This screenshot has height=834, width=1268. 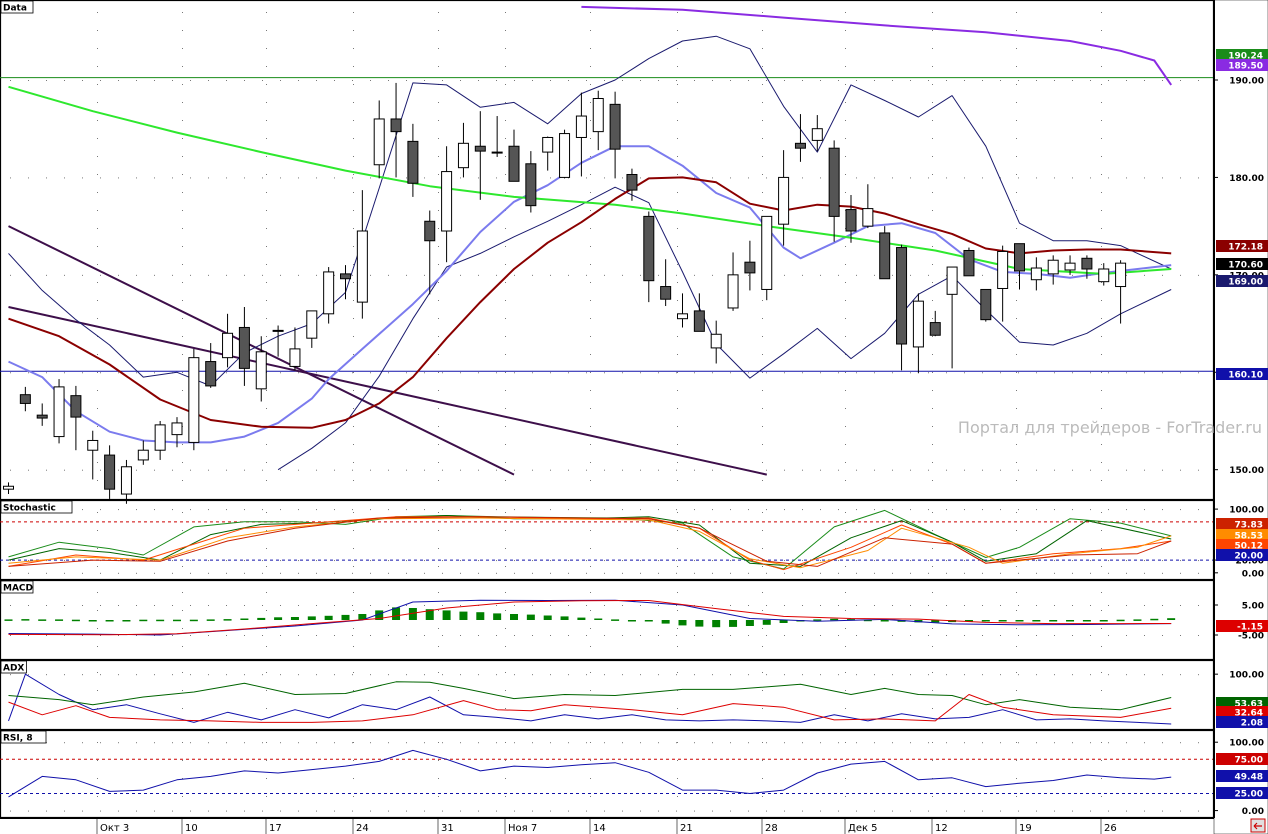 I want to click on x-tick-label: 12, so click(x=941, y=828).